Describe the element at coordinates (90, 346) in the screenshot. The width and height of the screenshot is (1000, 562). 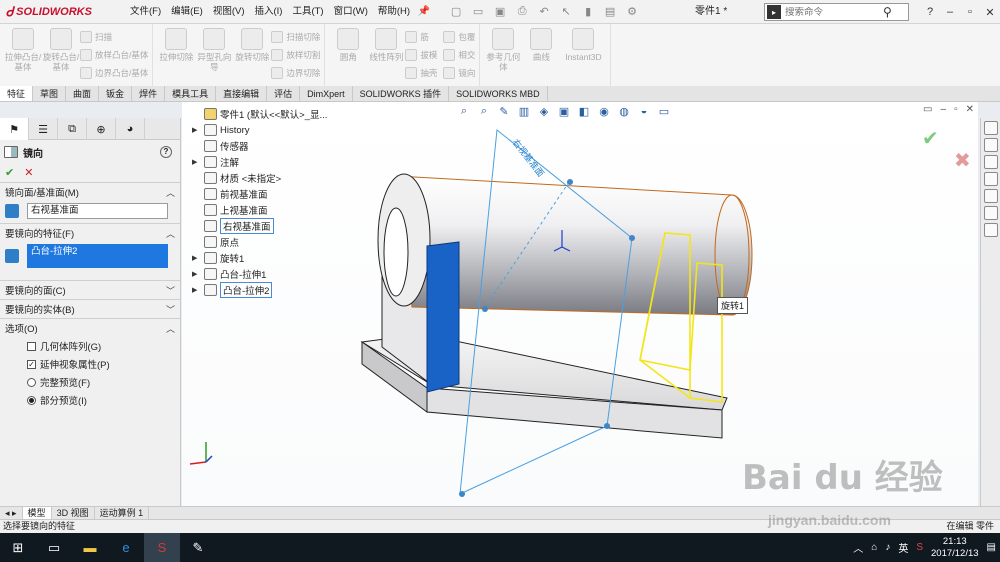
I see `option-geometry-pattern: 几何体阵列(G)` at that location.